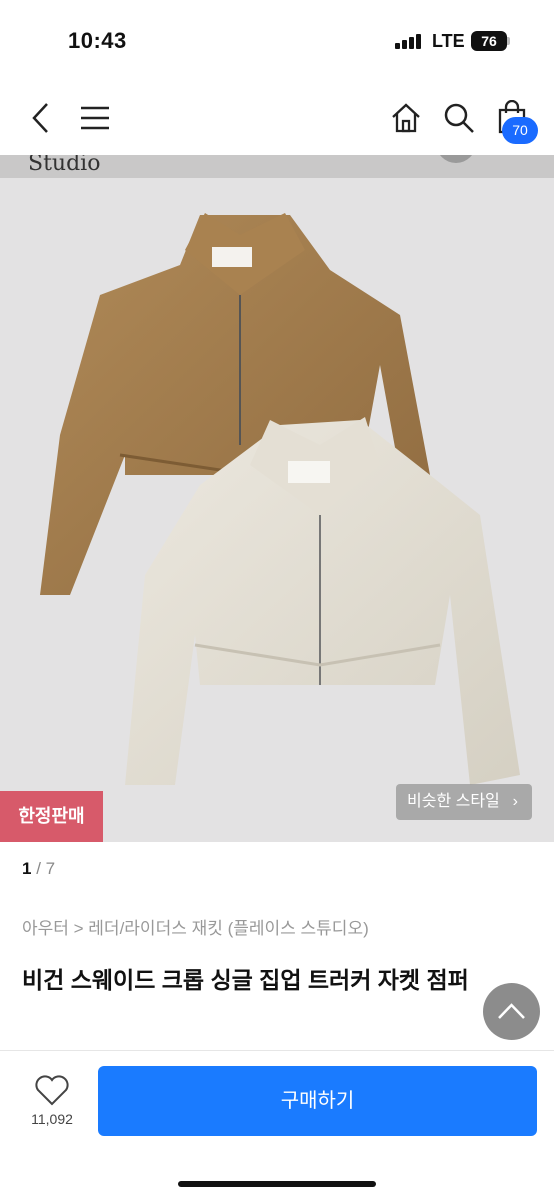  Describe the element at coordinates (489, 41) in the screenshot. I see `battery-icon: 76` at that location.